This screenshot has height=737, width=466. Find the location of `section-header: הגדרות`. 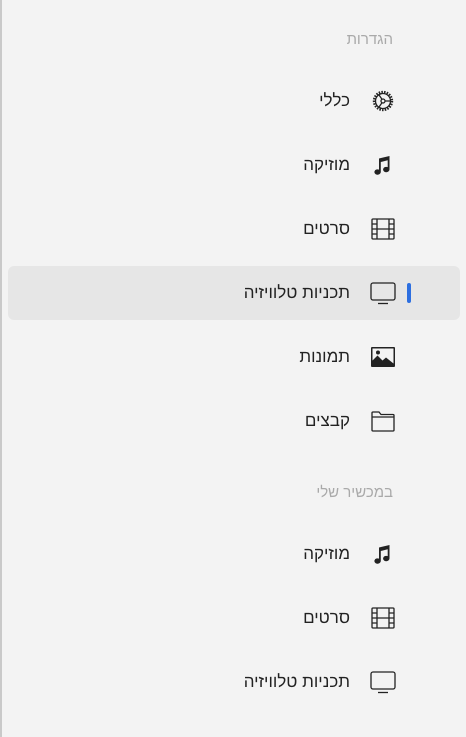

section-header: הגדרות is located at coordinates (369, 40).